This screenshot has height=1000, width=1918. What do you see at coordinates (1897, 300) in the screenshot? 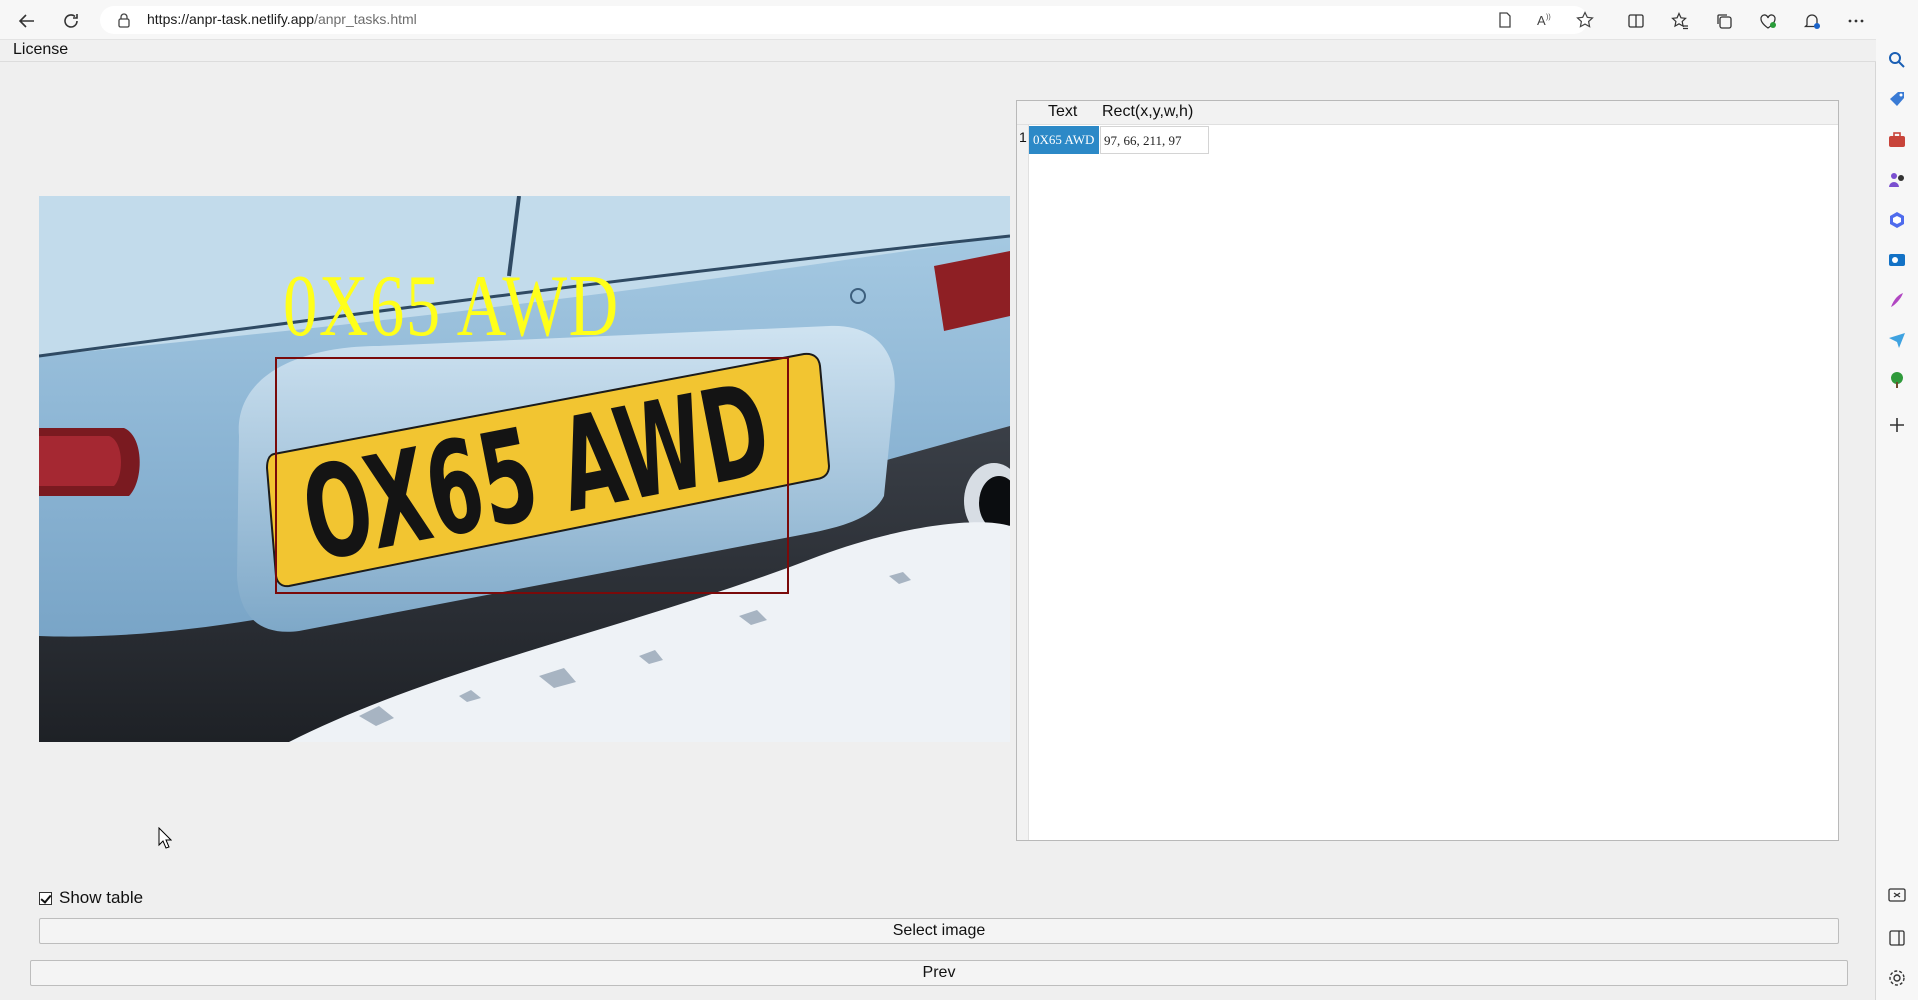
I see `designer-icon` at bounding box center [1897, 300].